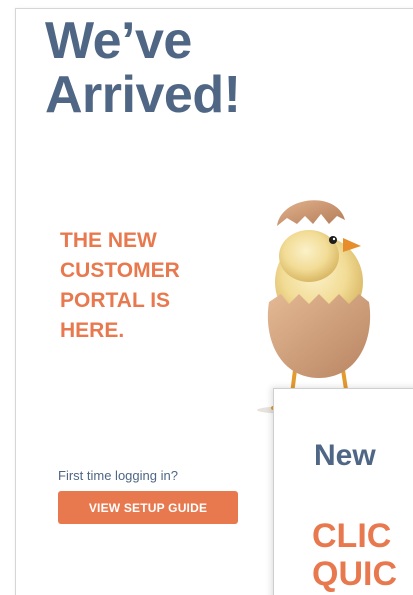 Image resolution: width=413 pixels, height=595 pixels. I want to click on overlay-card: New CLIC QUIC, so click(343, 491).